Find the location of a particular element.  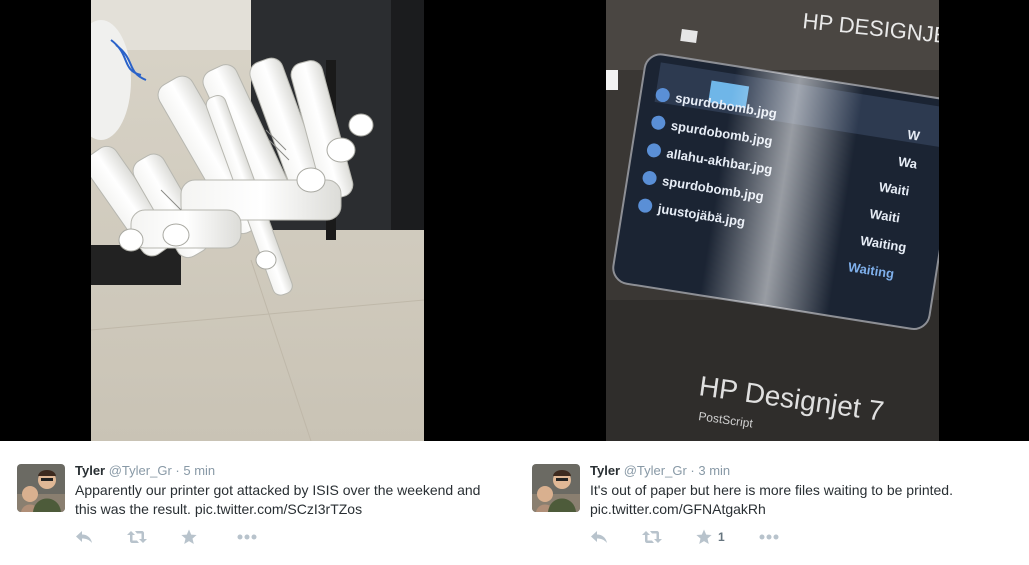

favorite-button is located at coordinates (192, 537).